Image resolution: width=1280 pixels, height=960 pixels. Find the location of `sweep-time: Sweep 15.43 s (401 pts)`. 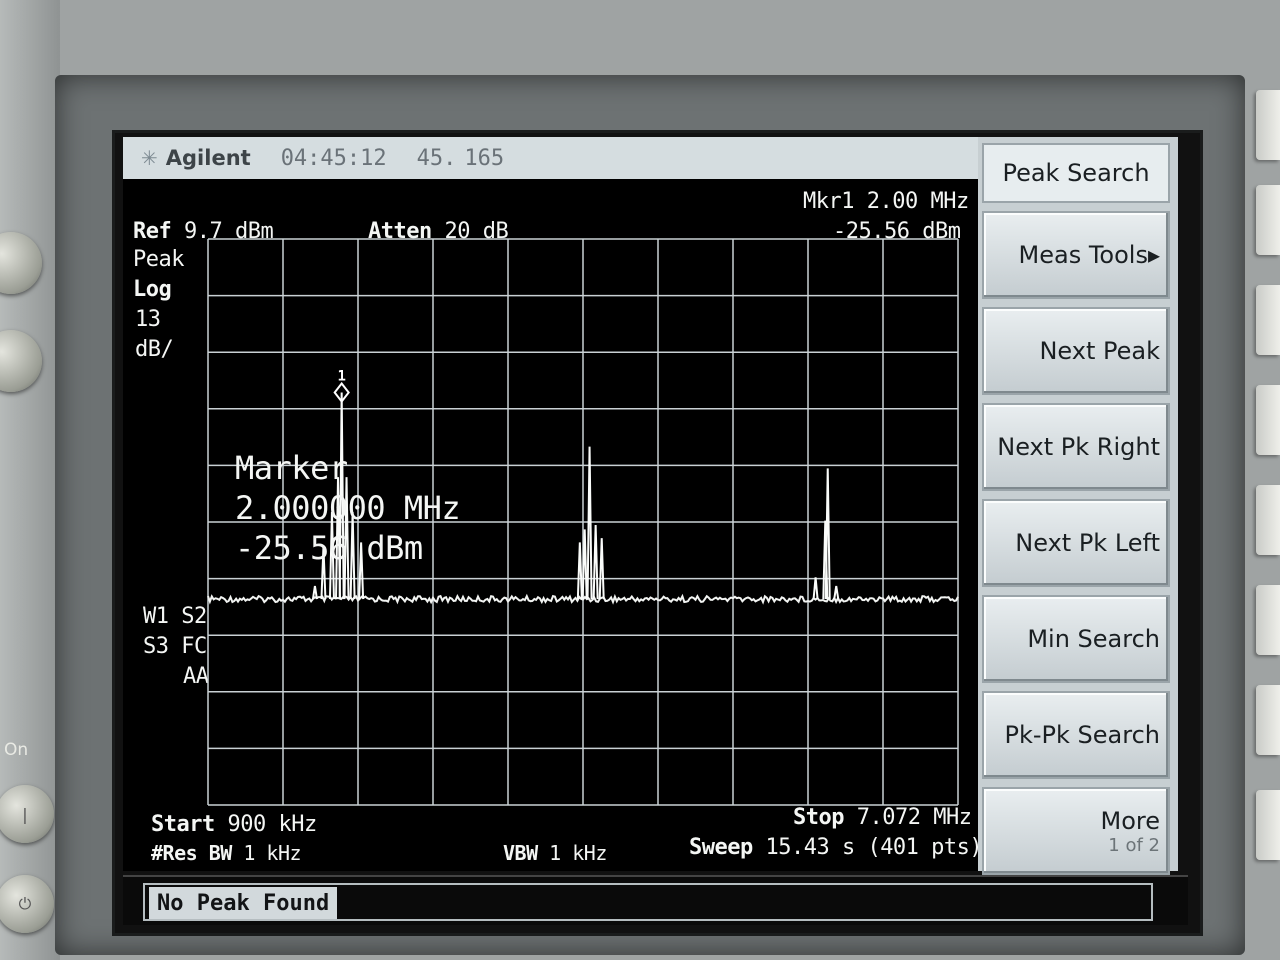

sweep-time: Sweep 15.43 s (401 pts) is located at coordinates (836, 847).